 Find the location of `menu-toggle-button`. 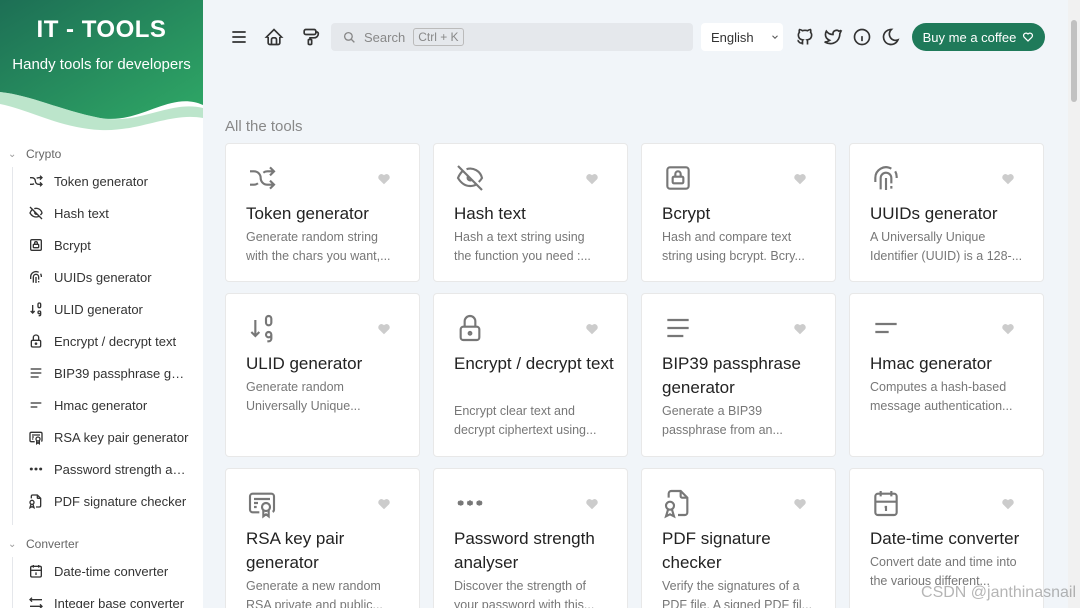

menu-toggle-button is located at coordinates (239, 37).